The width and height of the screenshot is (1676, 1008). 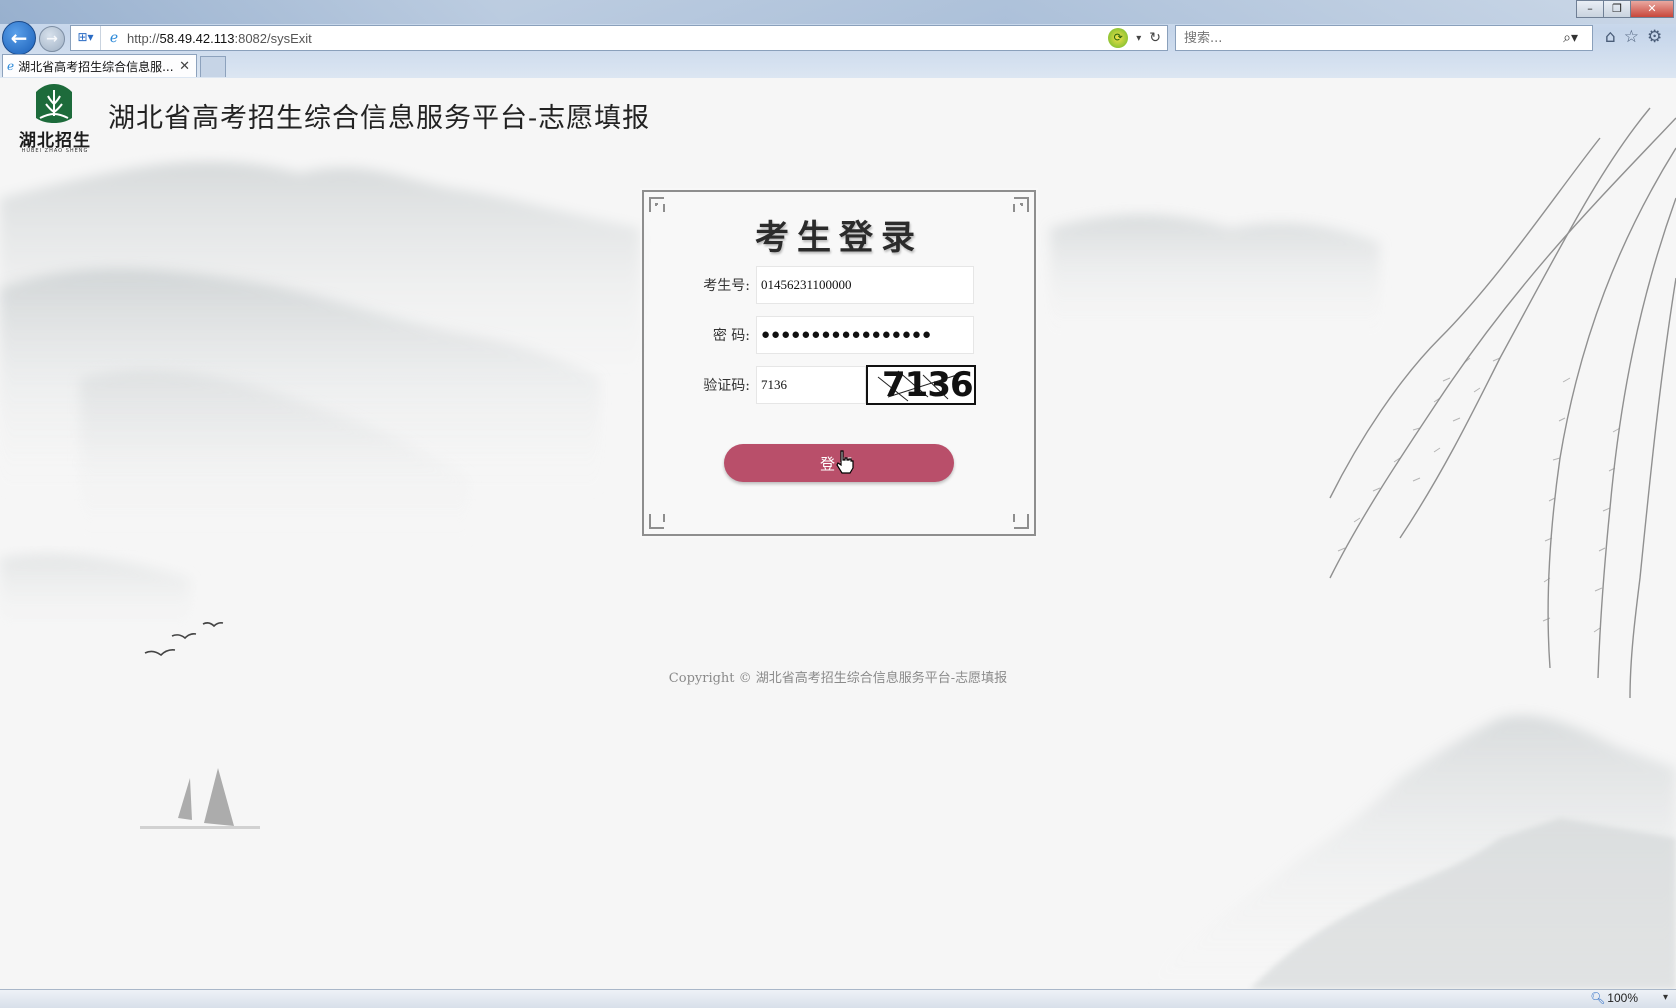 I want to click on arrow-right-icon: →, so click(x=52, y=39).